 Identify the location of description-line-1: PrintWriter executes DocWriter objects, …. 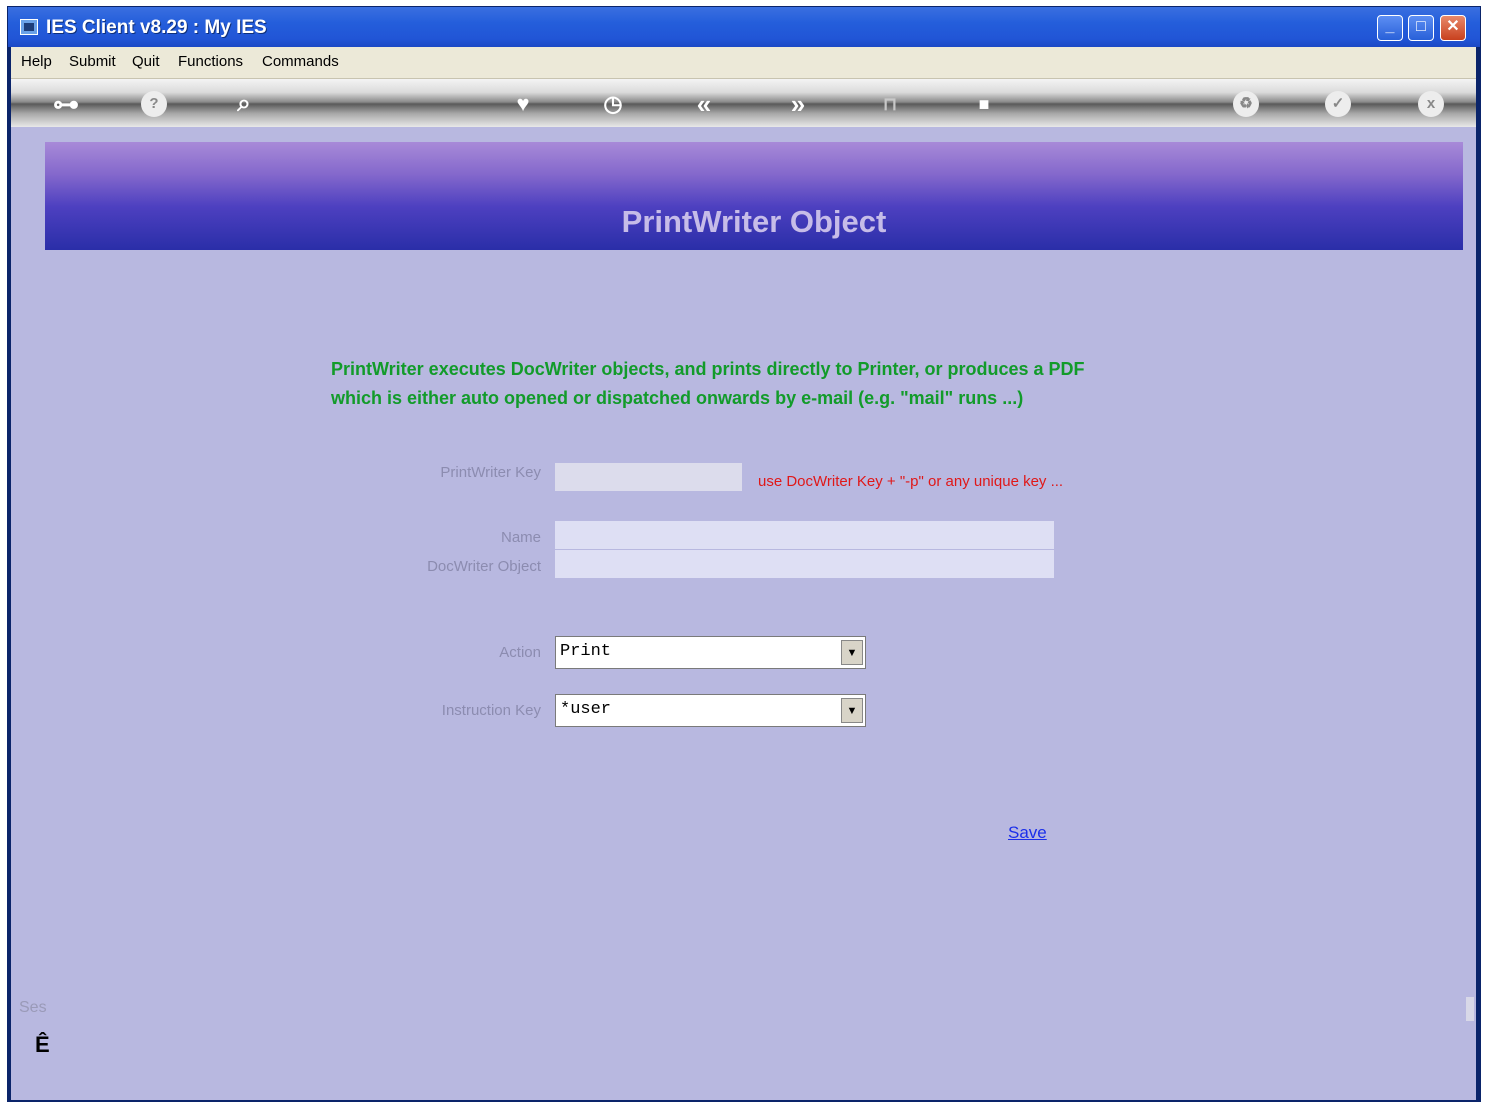
(708, 369).